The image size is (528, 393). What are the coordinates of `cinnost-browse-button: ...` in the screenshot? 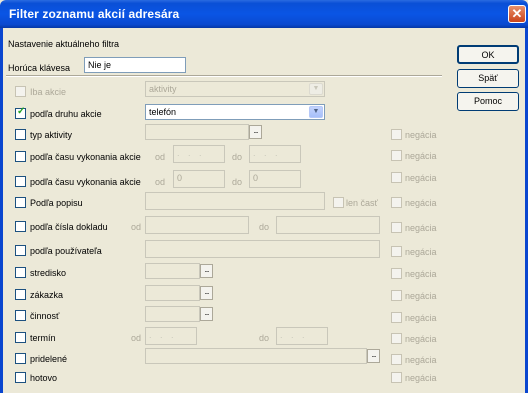 It's located at (206, 314).